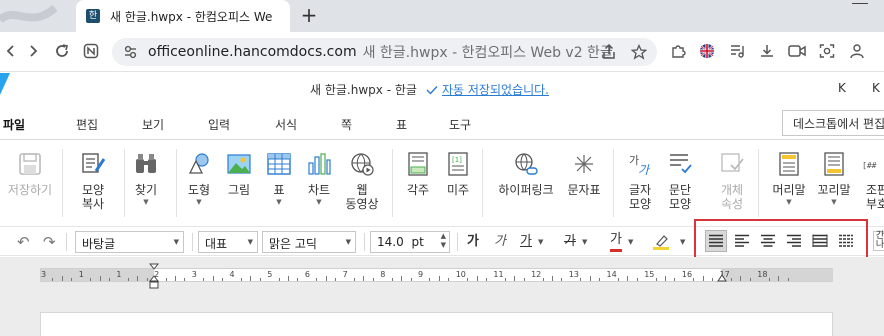 The width and height of the screenshot is (884, 336). What do you see at coordinates (154, 276) in the screenshot?
I see `indent-marker-icon` at bounding box center [154, 276].